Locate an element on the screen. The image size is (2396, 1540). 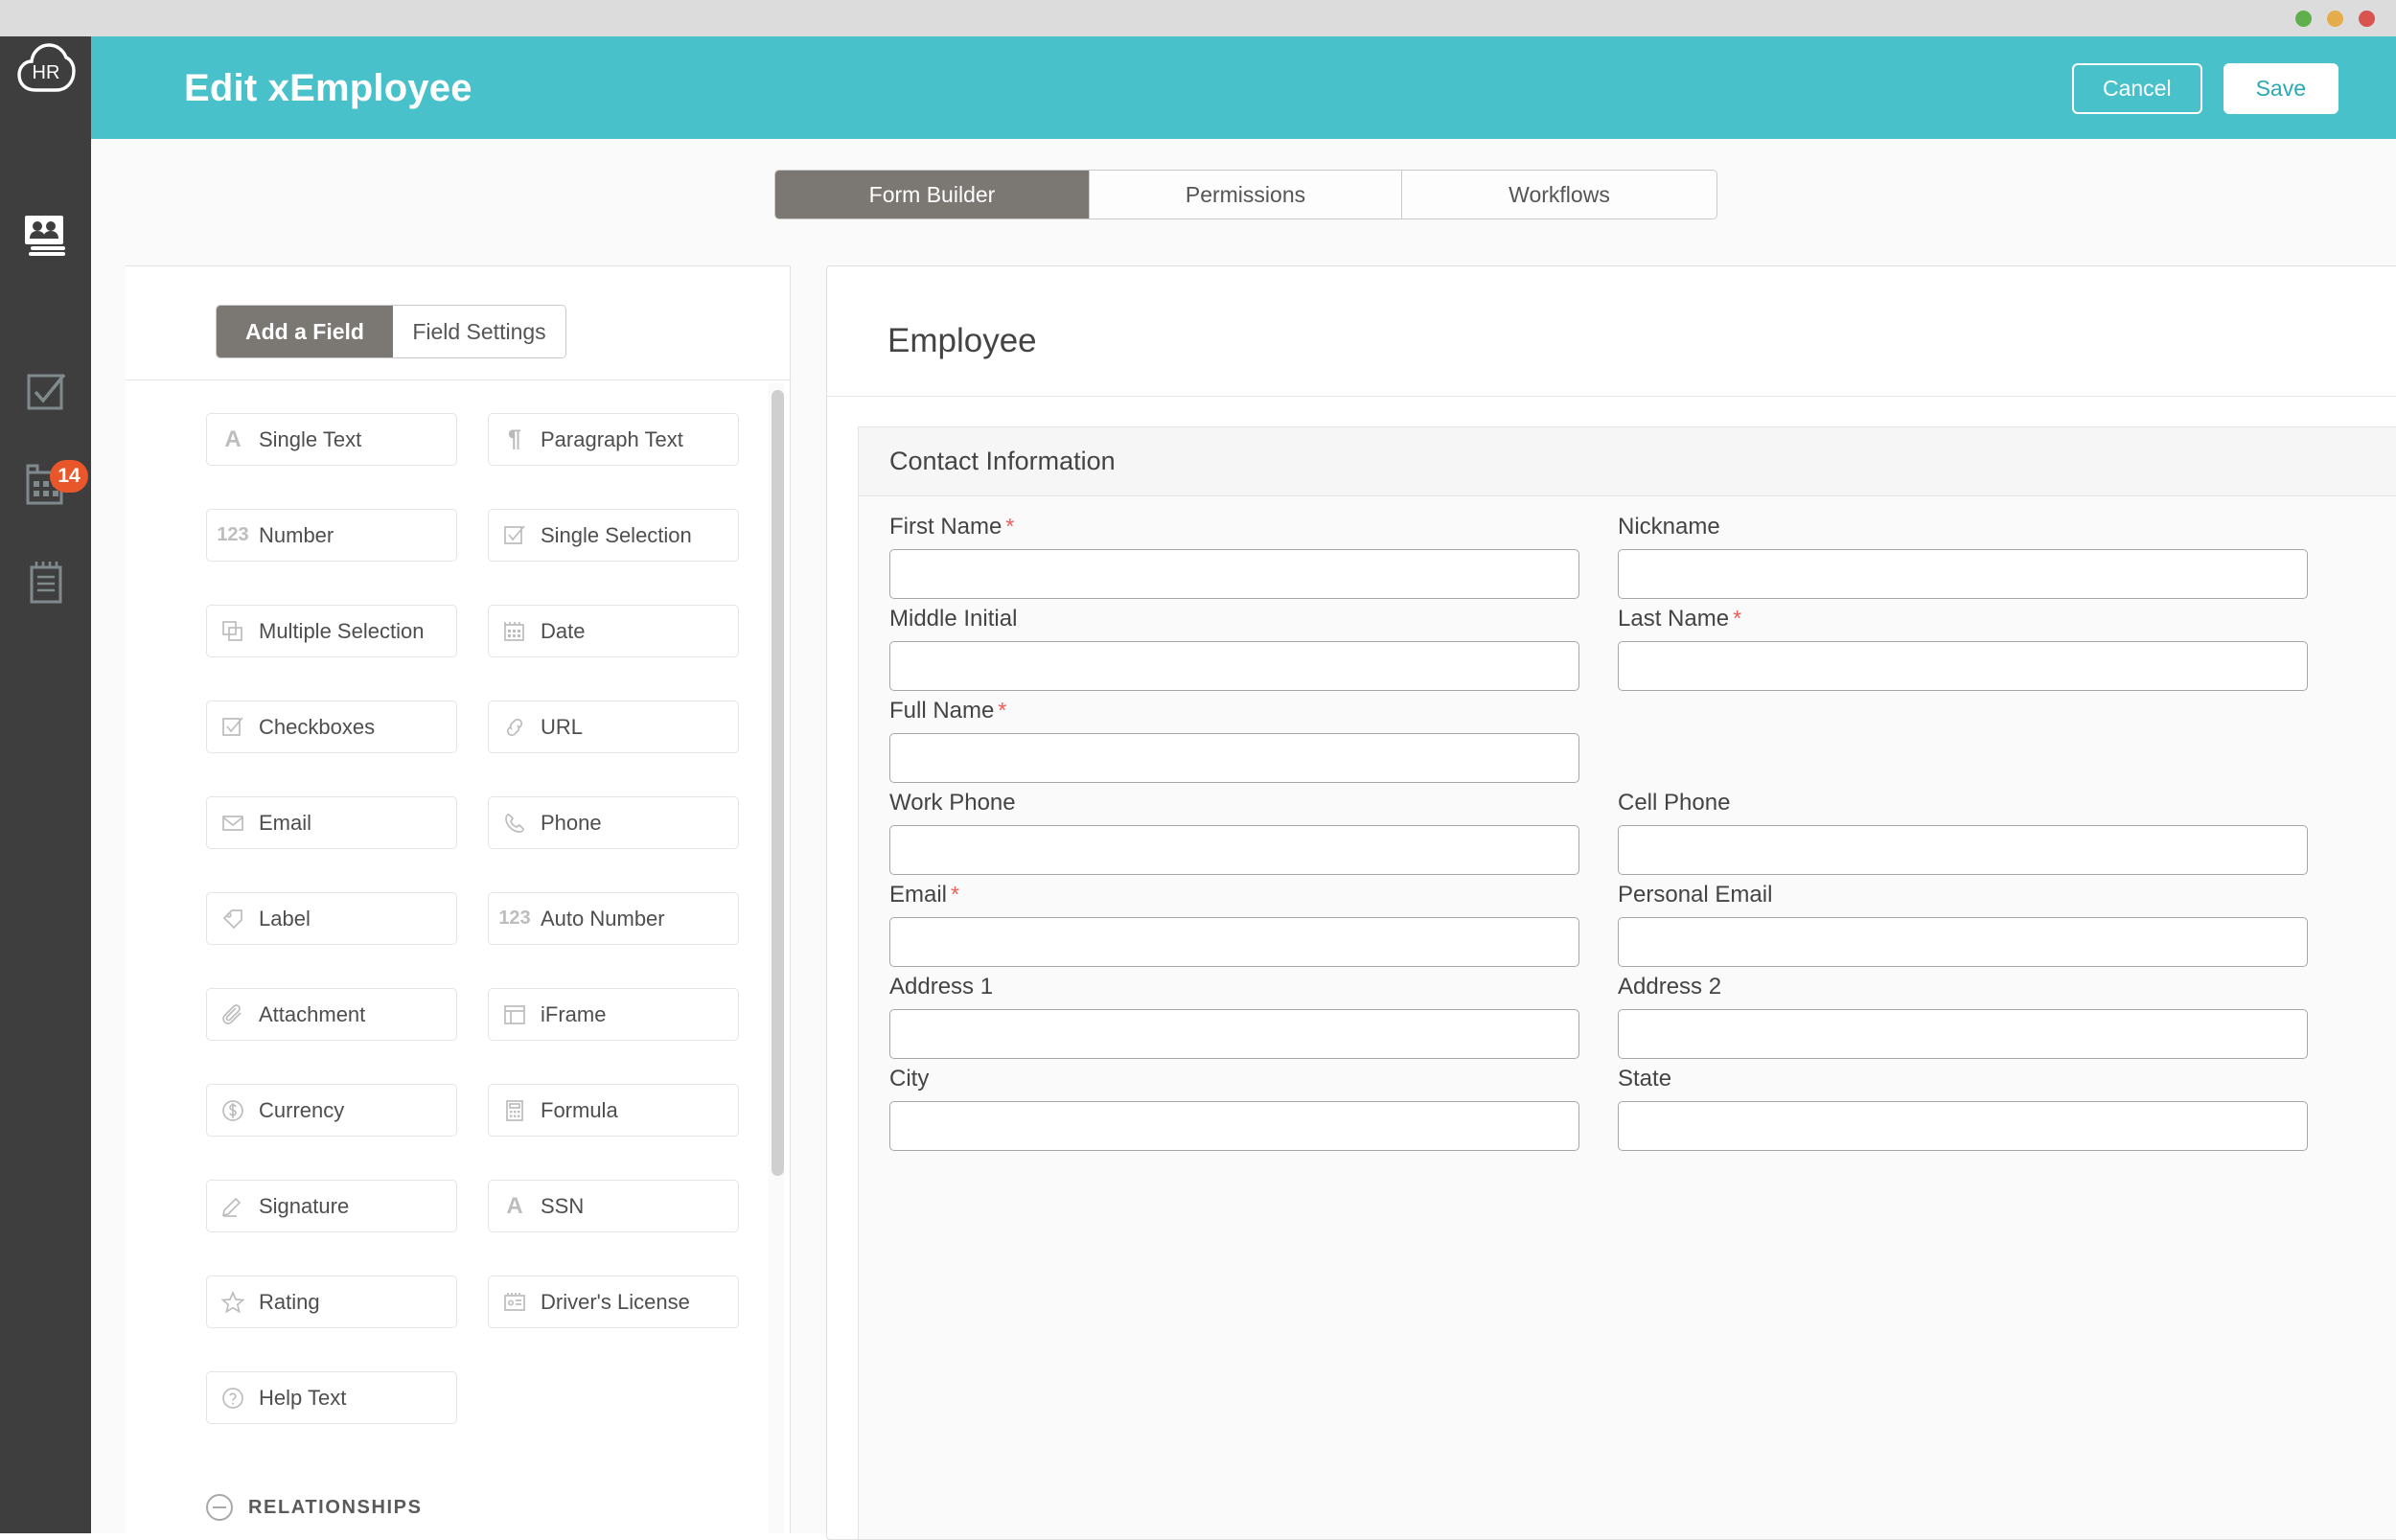
field-chip-auto-number: 123 Auto Number is located at coordinates (613, 918).